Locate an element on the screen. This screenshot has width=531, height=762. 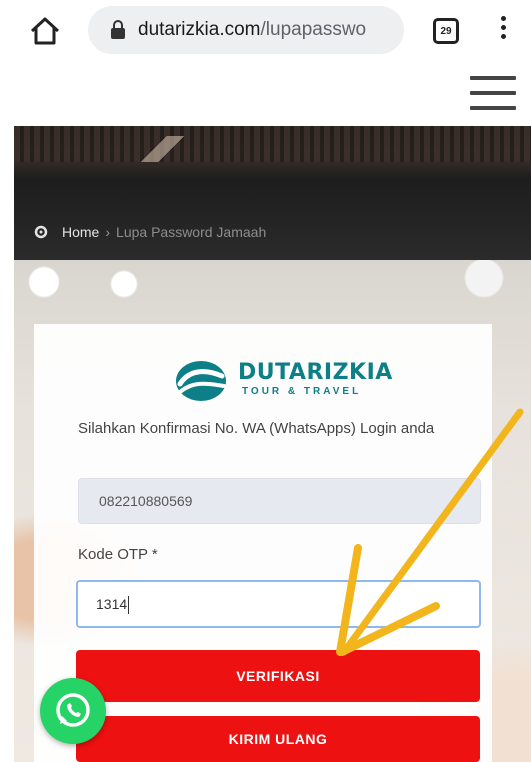
logo-mark-icon is located at coordinates (201, 381).